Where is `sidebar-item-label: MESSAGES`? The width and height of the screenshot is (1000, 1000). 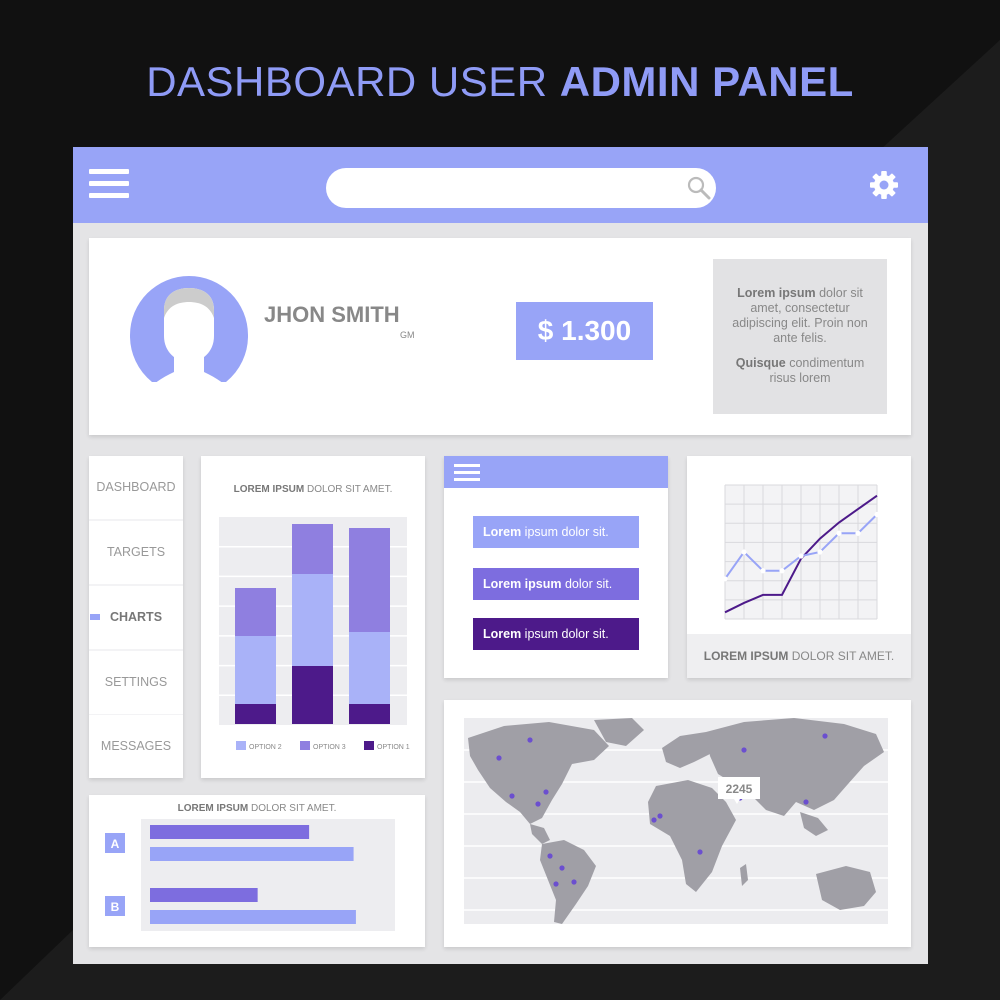 sidebar-item-label: MESSAGES is located at coordinates (136, 746).